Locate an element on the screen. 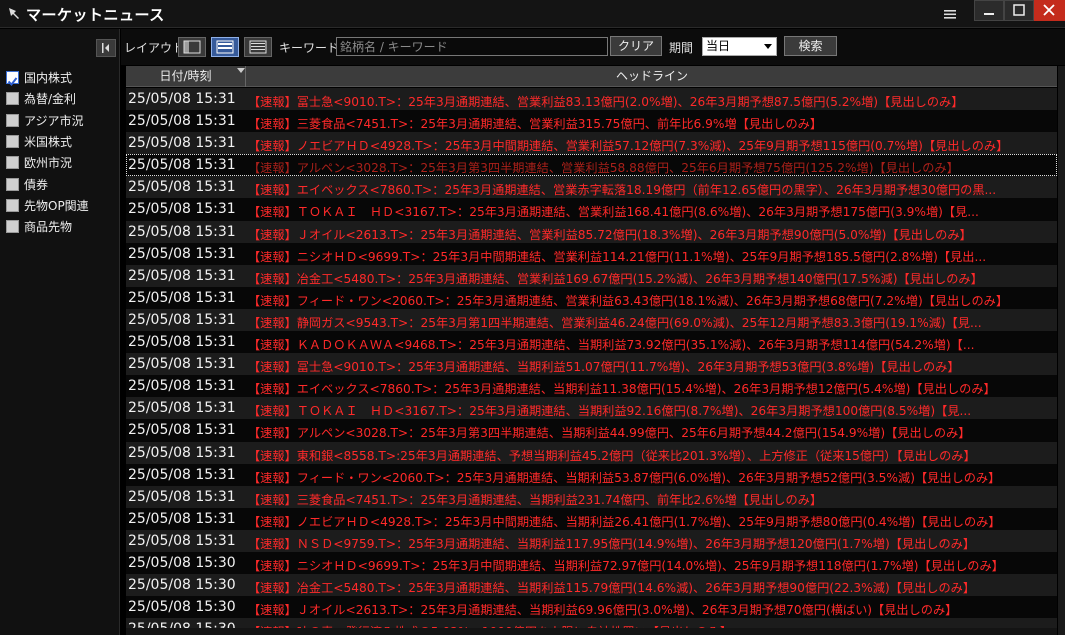 Image resolution: width=1065 pixels, height=635 pixels. keyword-label: キーワード is located at coordinates (309, 48).